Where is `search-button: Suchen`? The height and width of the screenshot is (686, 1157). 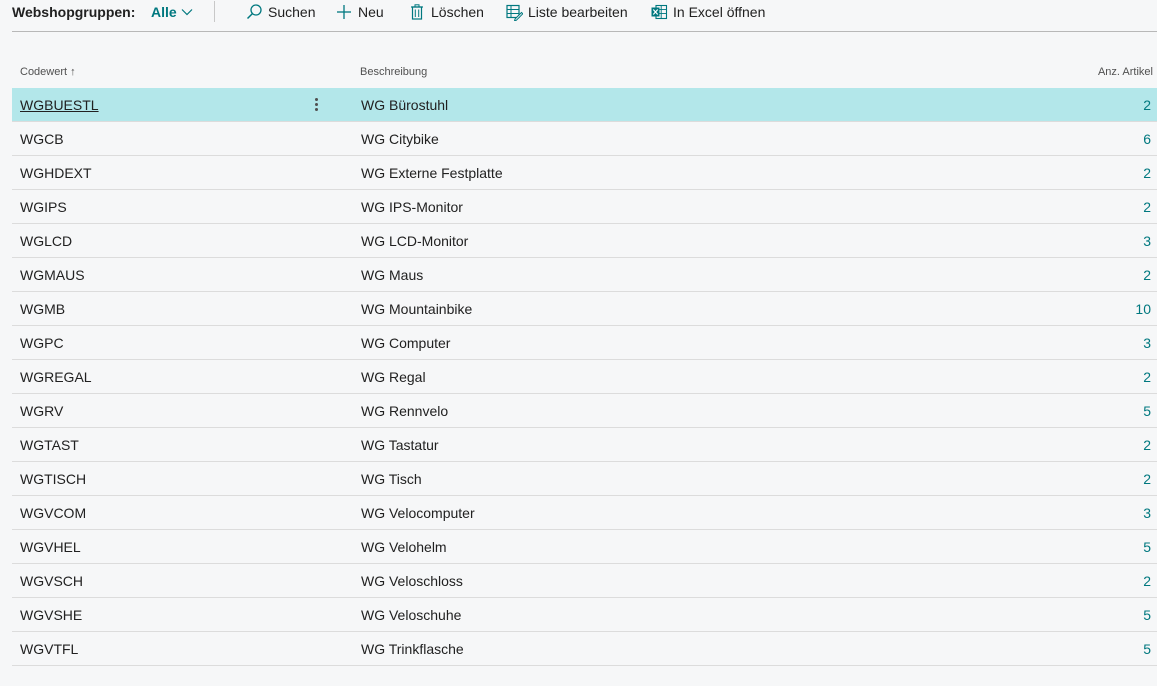 search-button: Suchen is located at coordinates (280, 12).